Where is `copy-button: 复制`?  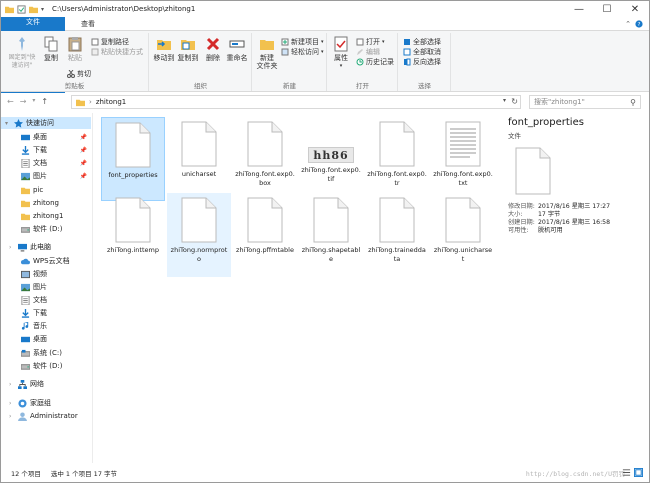
copy-button: 复制 is located at coordinates (51, 49).